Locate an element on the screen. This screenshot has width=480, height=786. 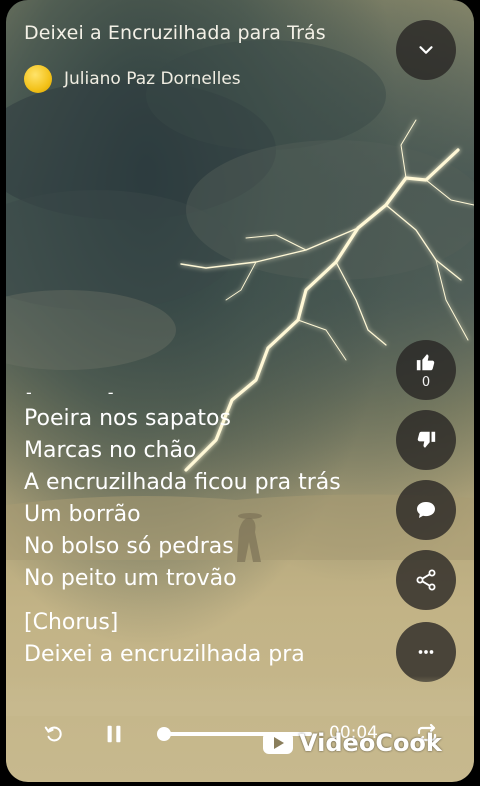
lyrics-markers: -- is located at coordinates (204, 393).